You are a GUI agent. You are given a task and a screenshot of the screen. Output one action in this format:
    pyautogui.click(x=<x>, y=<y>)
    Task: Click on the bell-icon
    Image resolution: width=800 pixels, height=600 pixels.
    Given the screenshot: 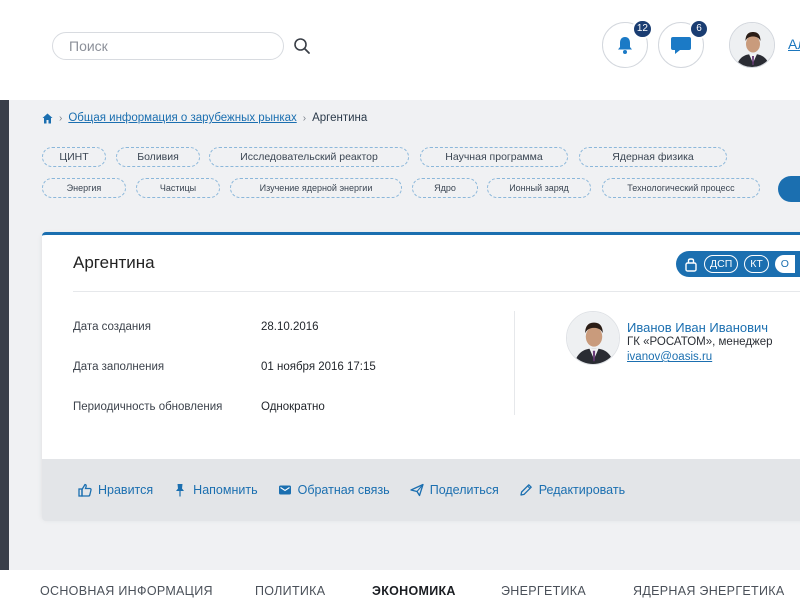 What is the action you would take?
    pyautogui.click(x=625, y=45)
    